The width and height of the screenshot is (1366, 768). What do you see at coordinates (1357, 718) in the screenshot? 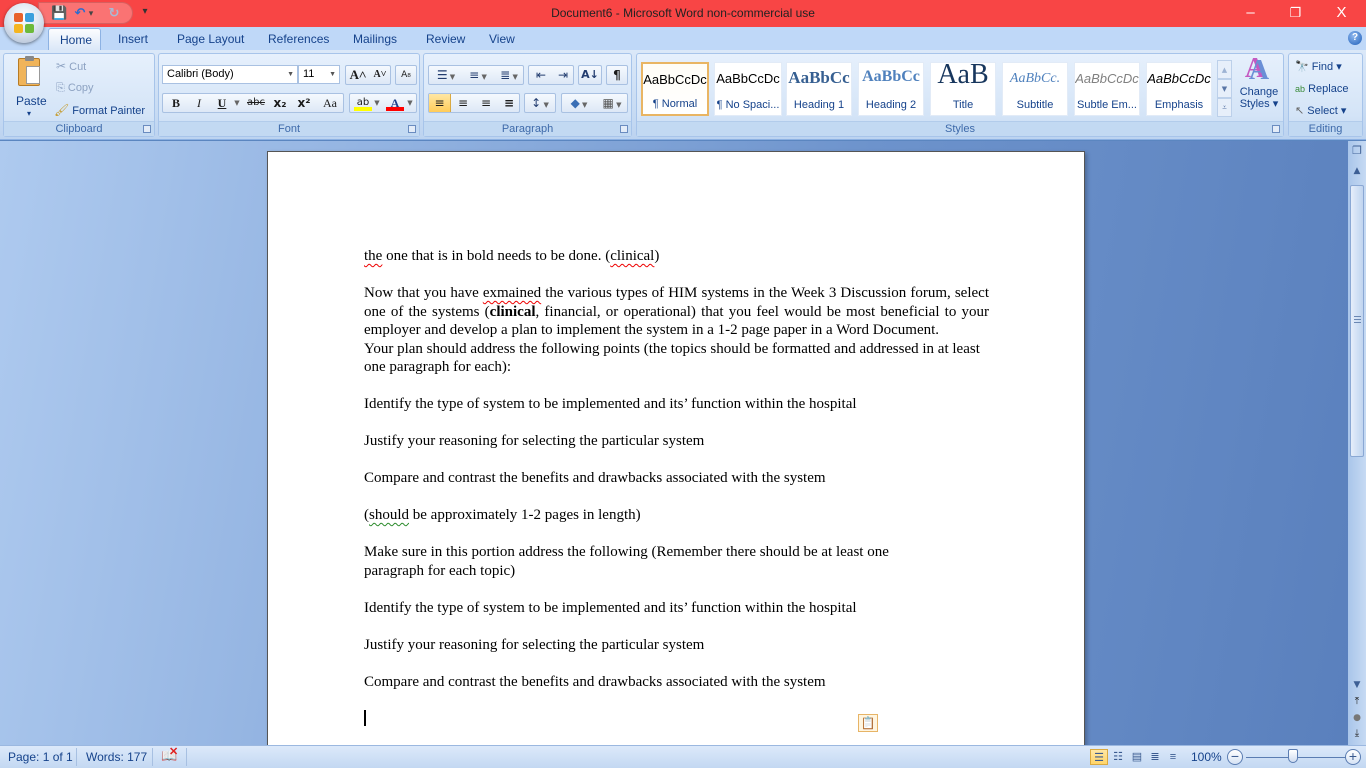
I see `select-browse-object-icon: ●` at bounding box center [1357, 718].